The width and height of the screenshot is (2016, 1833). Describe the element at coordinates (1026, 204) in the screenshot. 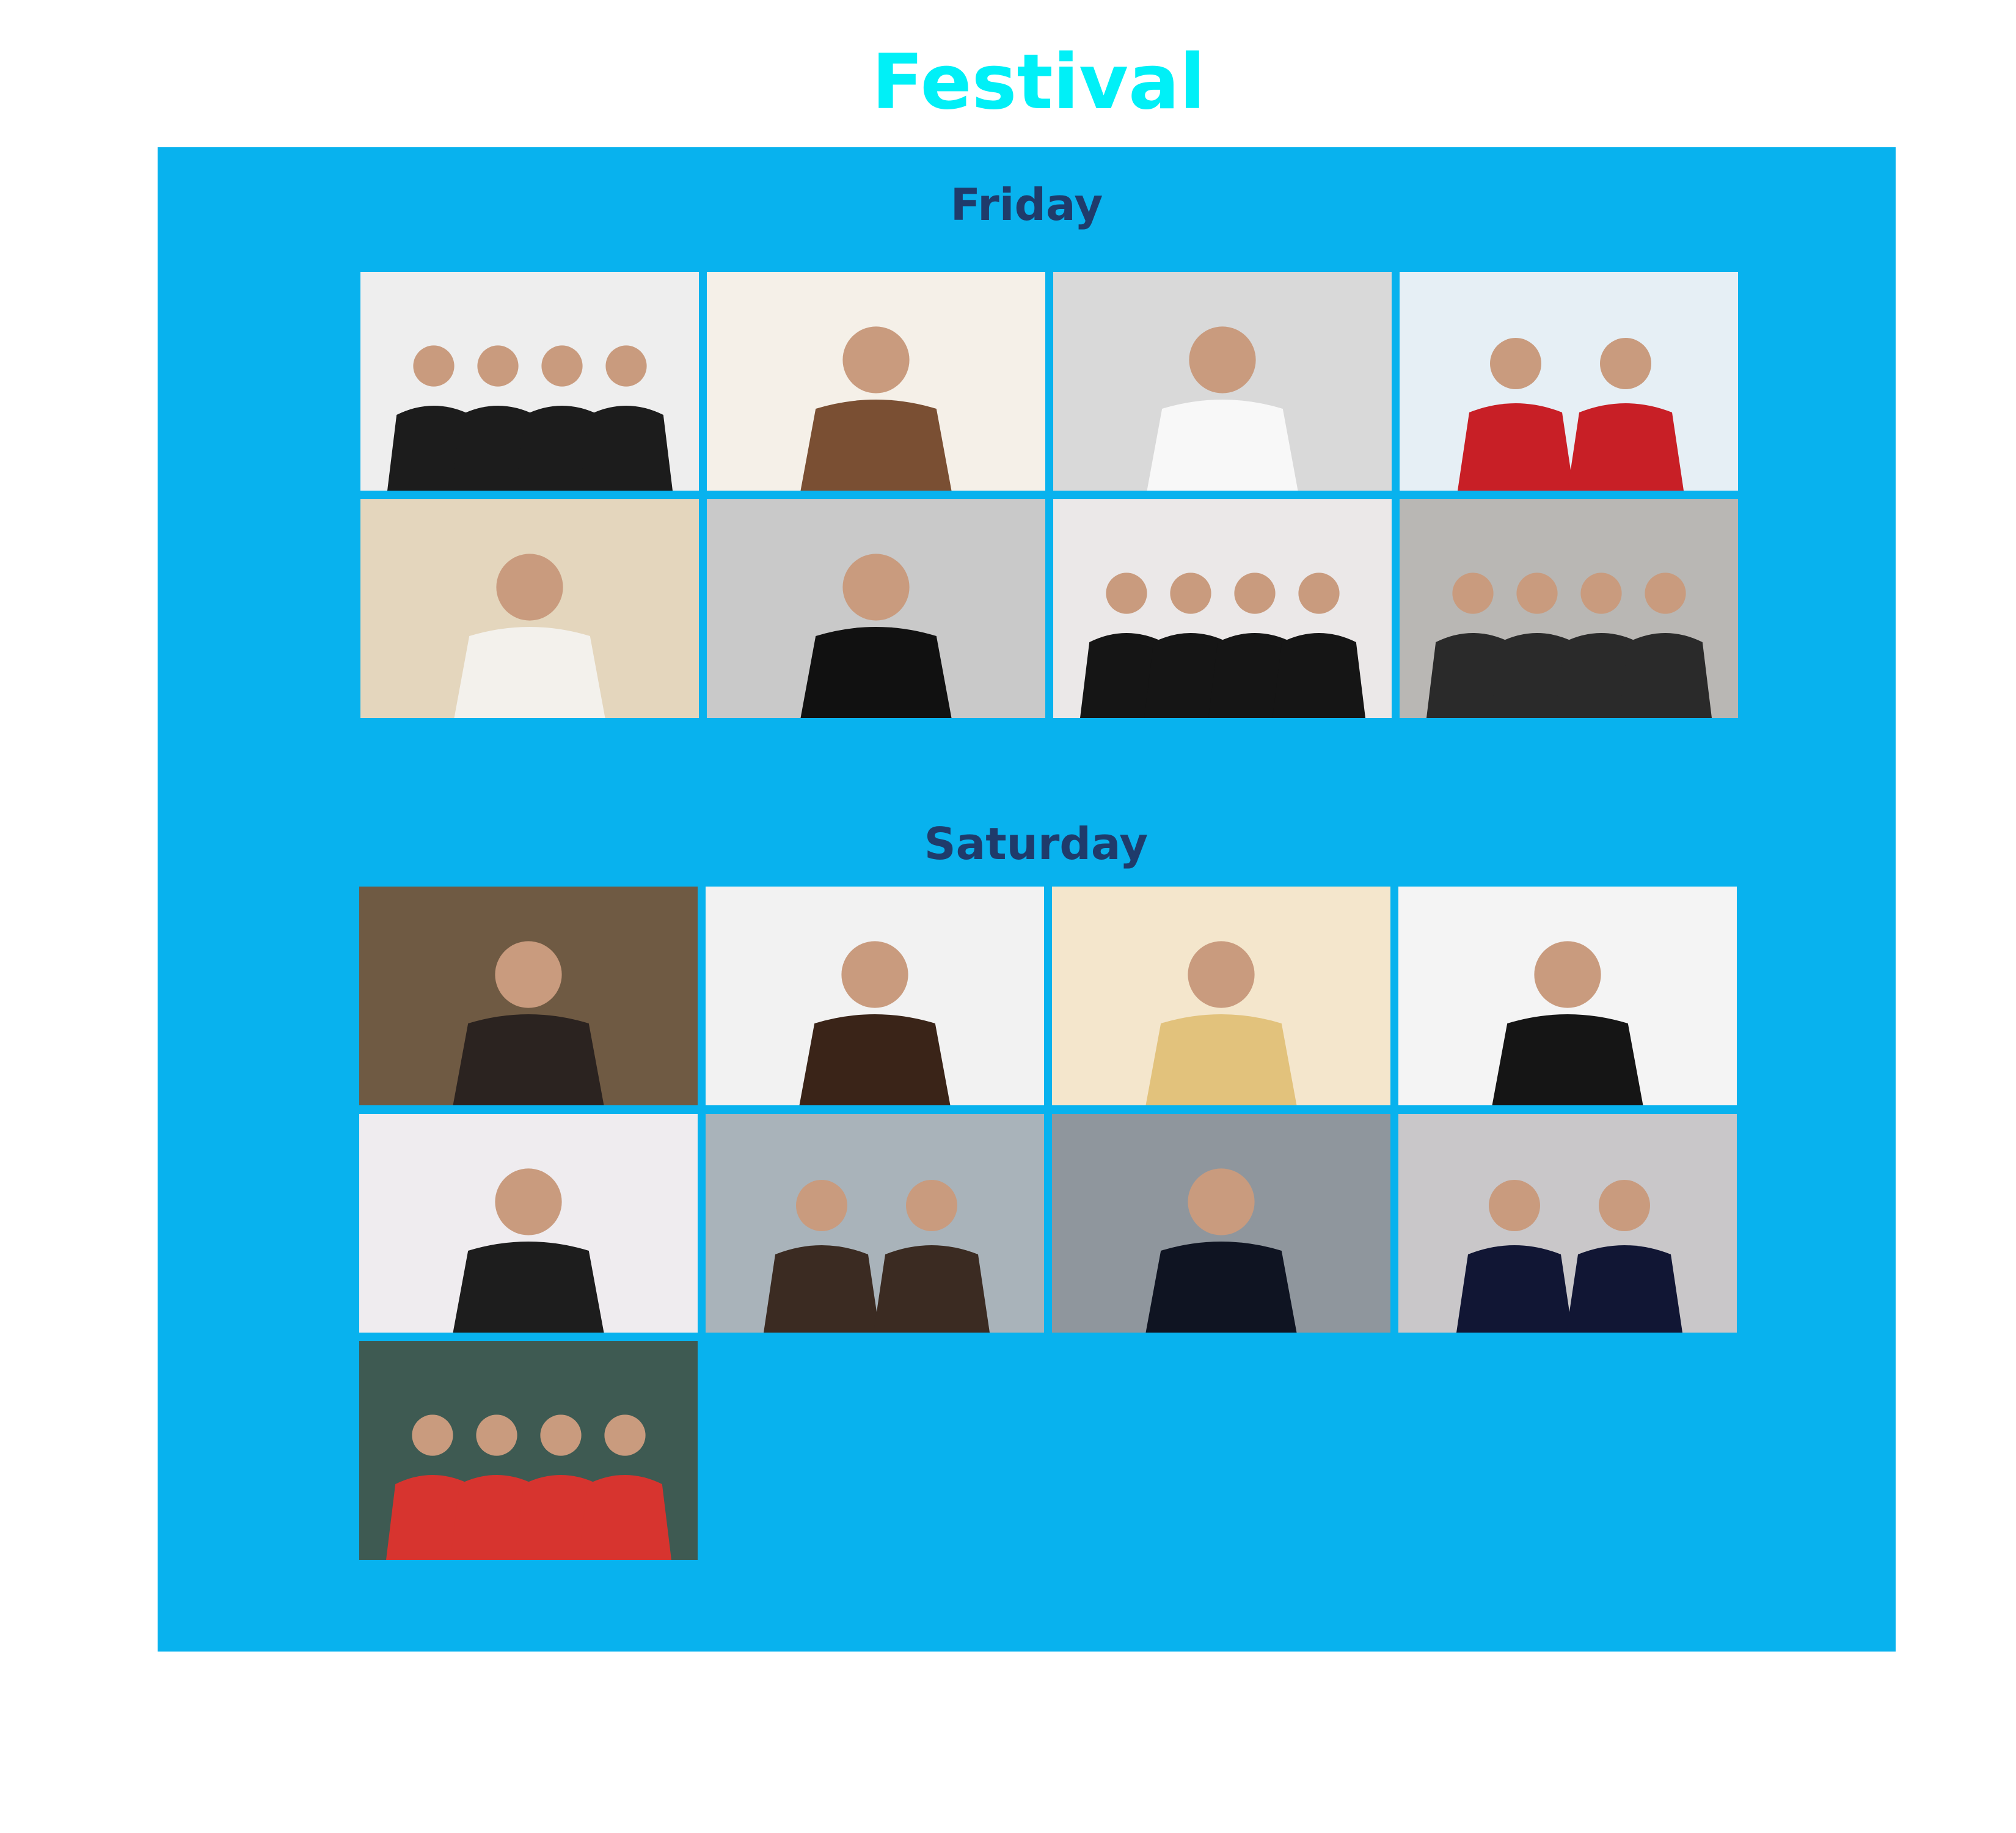

I see `day-heading-friday: Friday` at that location.